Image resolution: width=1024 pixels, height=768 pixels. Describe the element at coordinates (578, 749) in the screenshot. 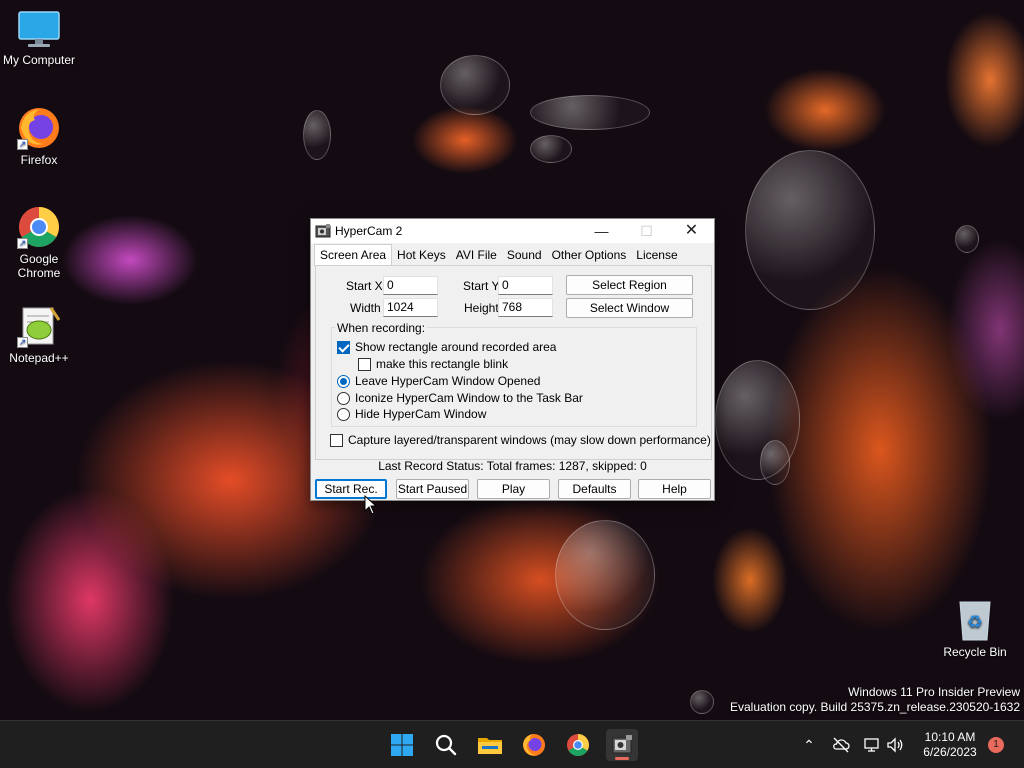

I see `chrome-icon` at that location.